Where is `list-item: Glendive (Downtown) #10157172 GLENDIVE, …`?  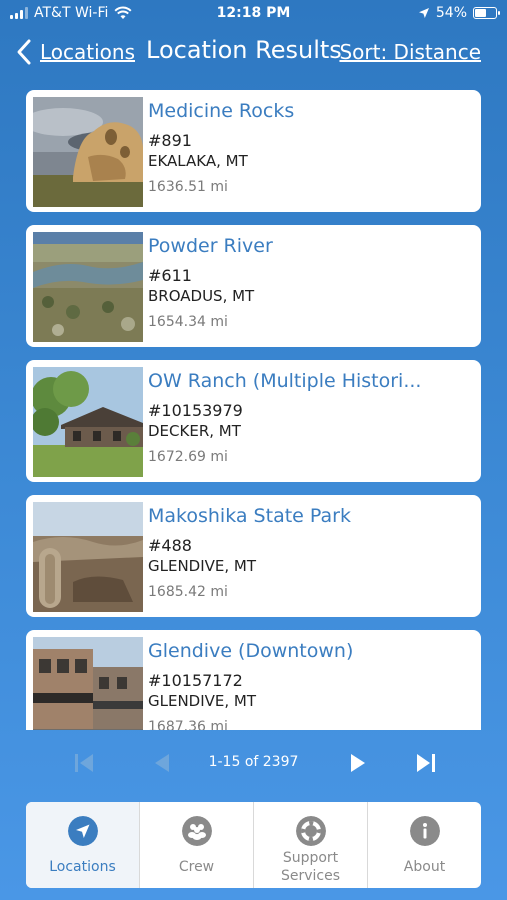
list-item: Glendive (Downtown) #10157172 GLENDIVE, … is located at coordinates (253, 680).